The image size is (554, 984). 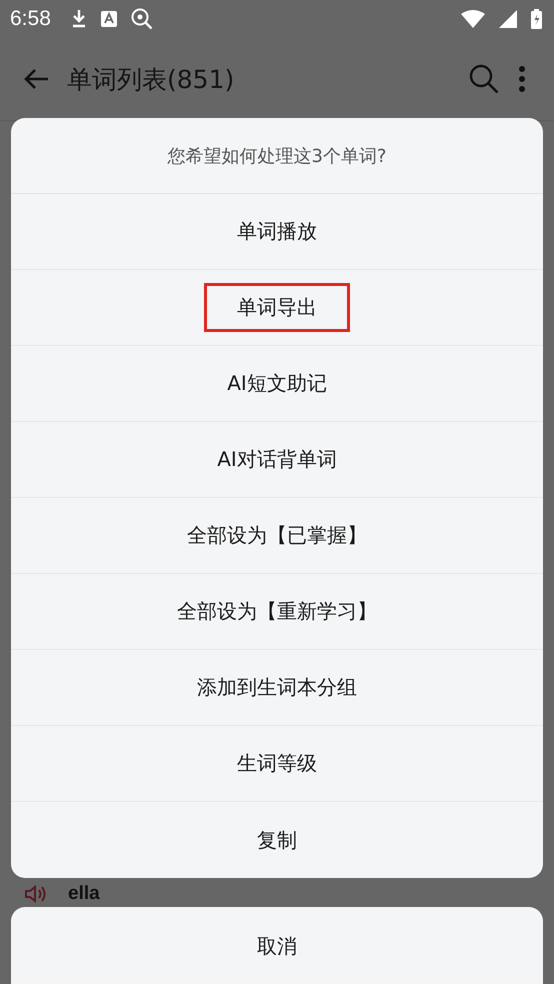 I want to click on page-title: 单词列表(851), so click(x=151, y=80).